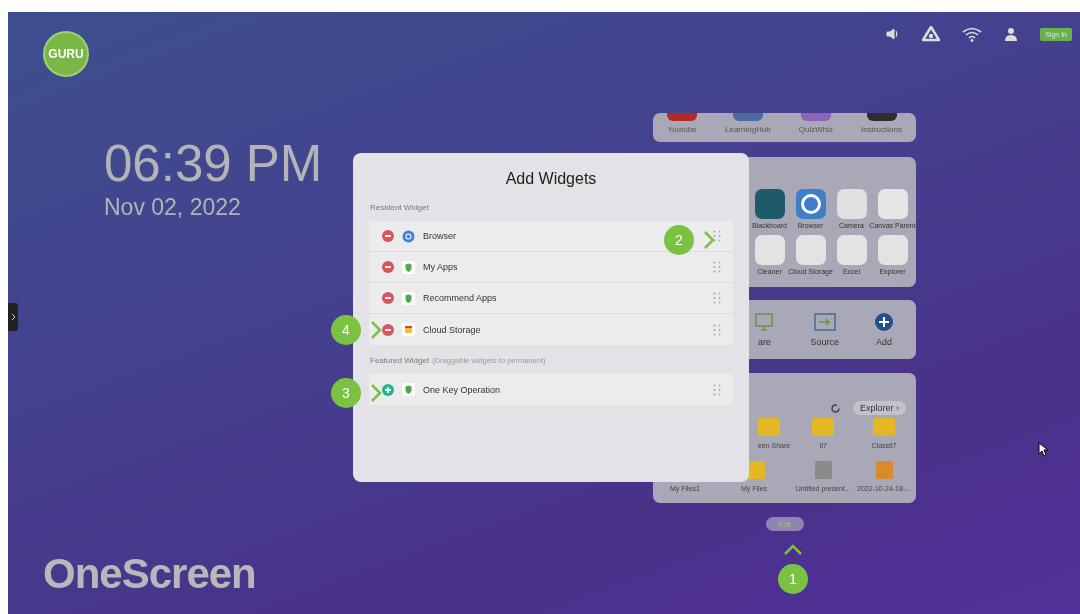 This screenshot has width=1080, height=614. Describe the element at coordinates (881, 129) in the screenshot. I see `app-label: Instructions` at that location.